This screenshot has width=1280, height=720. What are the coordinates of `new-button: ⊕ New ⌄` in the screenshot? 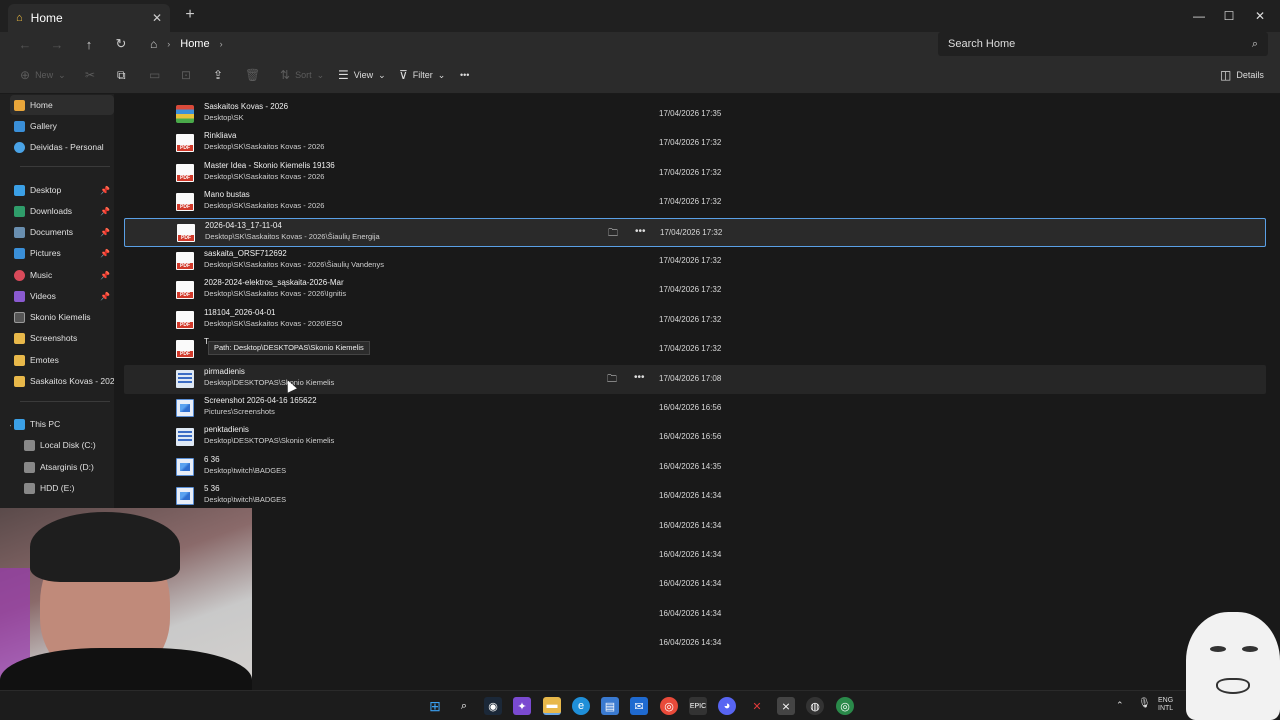 It's located at (43, 75).